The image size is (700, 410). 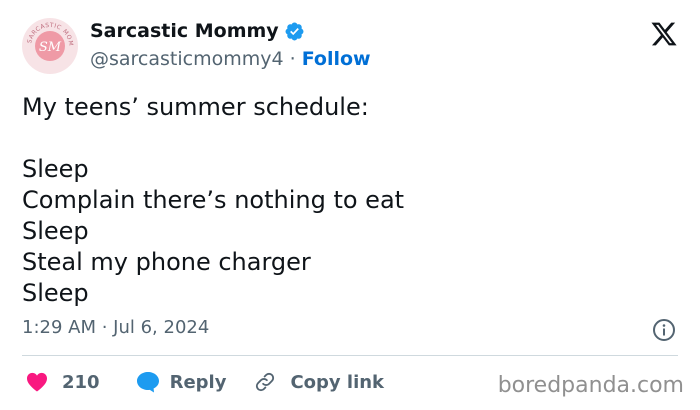 What do you see at coordinates (213, 138) in the screenshot?
I see `tweet-line` at bounding box center [213, 138].